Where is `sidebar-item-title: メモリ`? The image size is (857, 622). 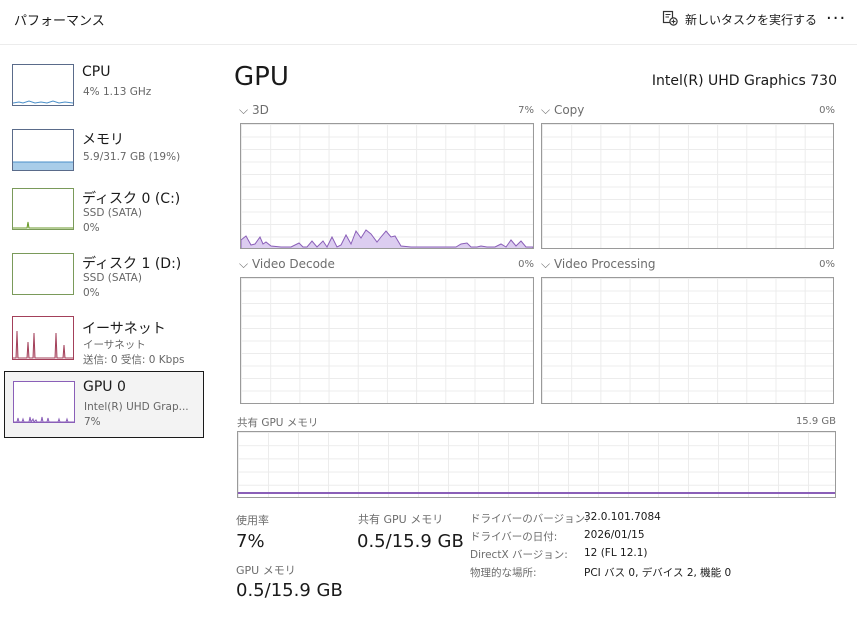 sidebar-item-title: メモリ is located at coordinates (103, 140).